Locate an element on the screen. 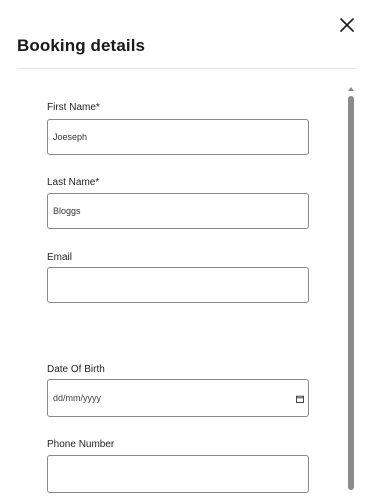  vertical-scrollbar is located at coordinates (351, 293).